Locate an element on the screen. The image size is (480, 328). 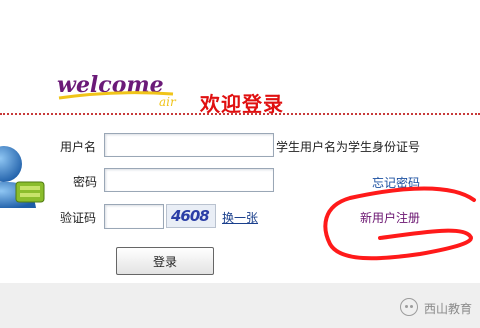
captcha-input is located at coordinates (134, 216).